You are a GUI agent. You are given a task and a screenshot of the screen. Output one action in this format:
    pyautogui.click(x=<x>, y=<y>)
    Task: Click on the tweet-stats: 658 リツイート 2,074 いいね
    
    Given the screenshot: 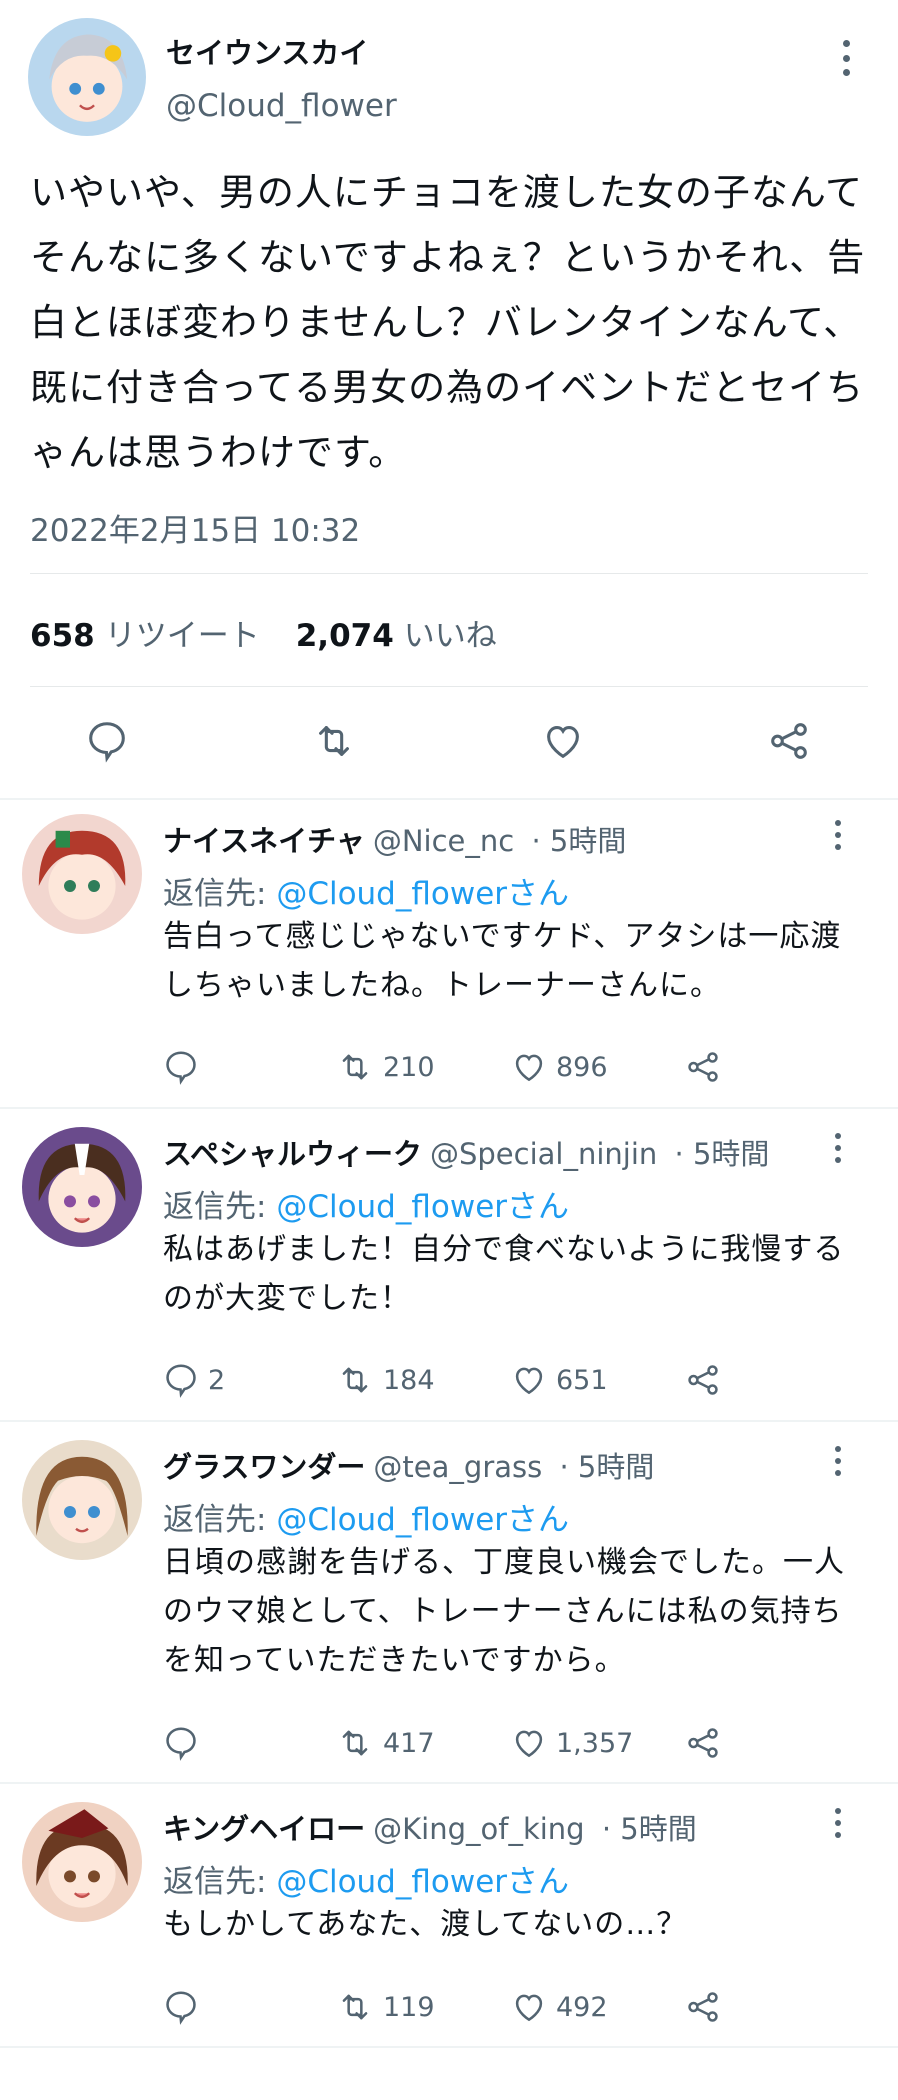 What is the action you would take?
    pyautogui.click(x=281, y=632)
    